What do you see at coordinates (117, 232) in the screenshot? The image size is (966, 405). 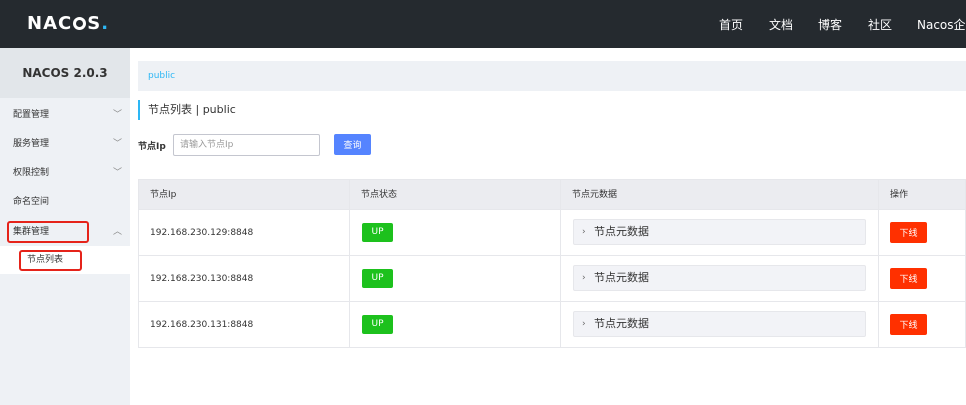 I see `chevron-up-icon: ︿` at bounding box center [117, 232].